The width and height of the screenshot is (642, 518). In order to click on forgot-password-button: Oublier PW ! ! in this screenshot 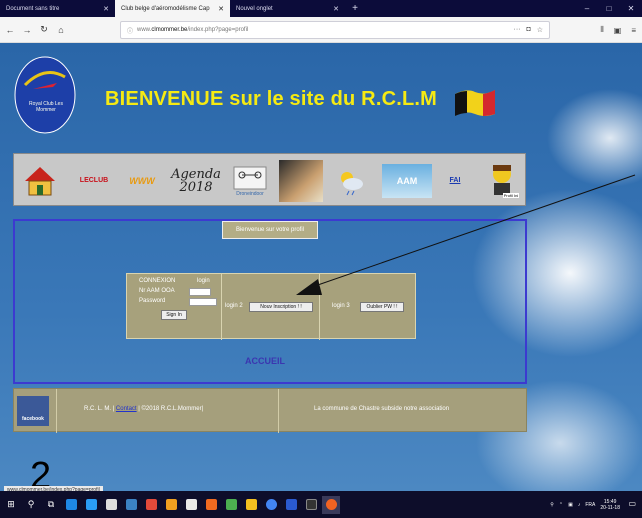, I will do `click(382, 307)`.